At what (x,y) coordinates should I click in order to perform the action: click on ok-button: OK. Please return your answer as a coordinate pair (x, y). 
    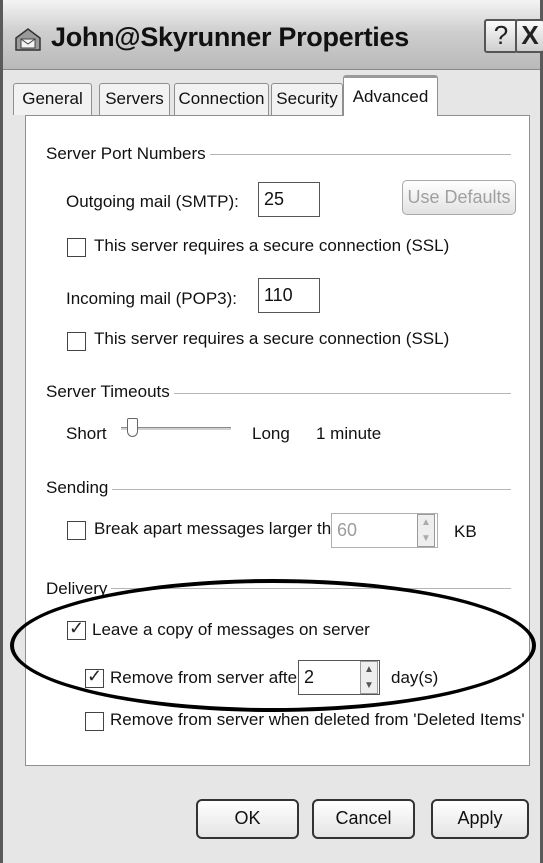
    Looking at the image, I should click on (247, 819).